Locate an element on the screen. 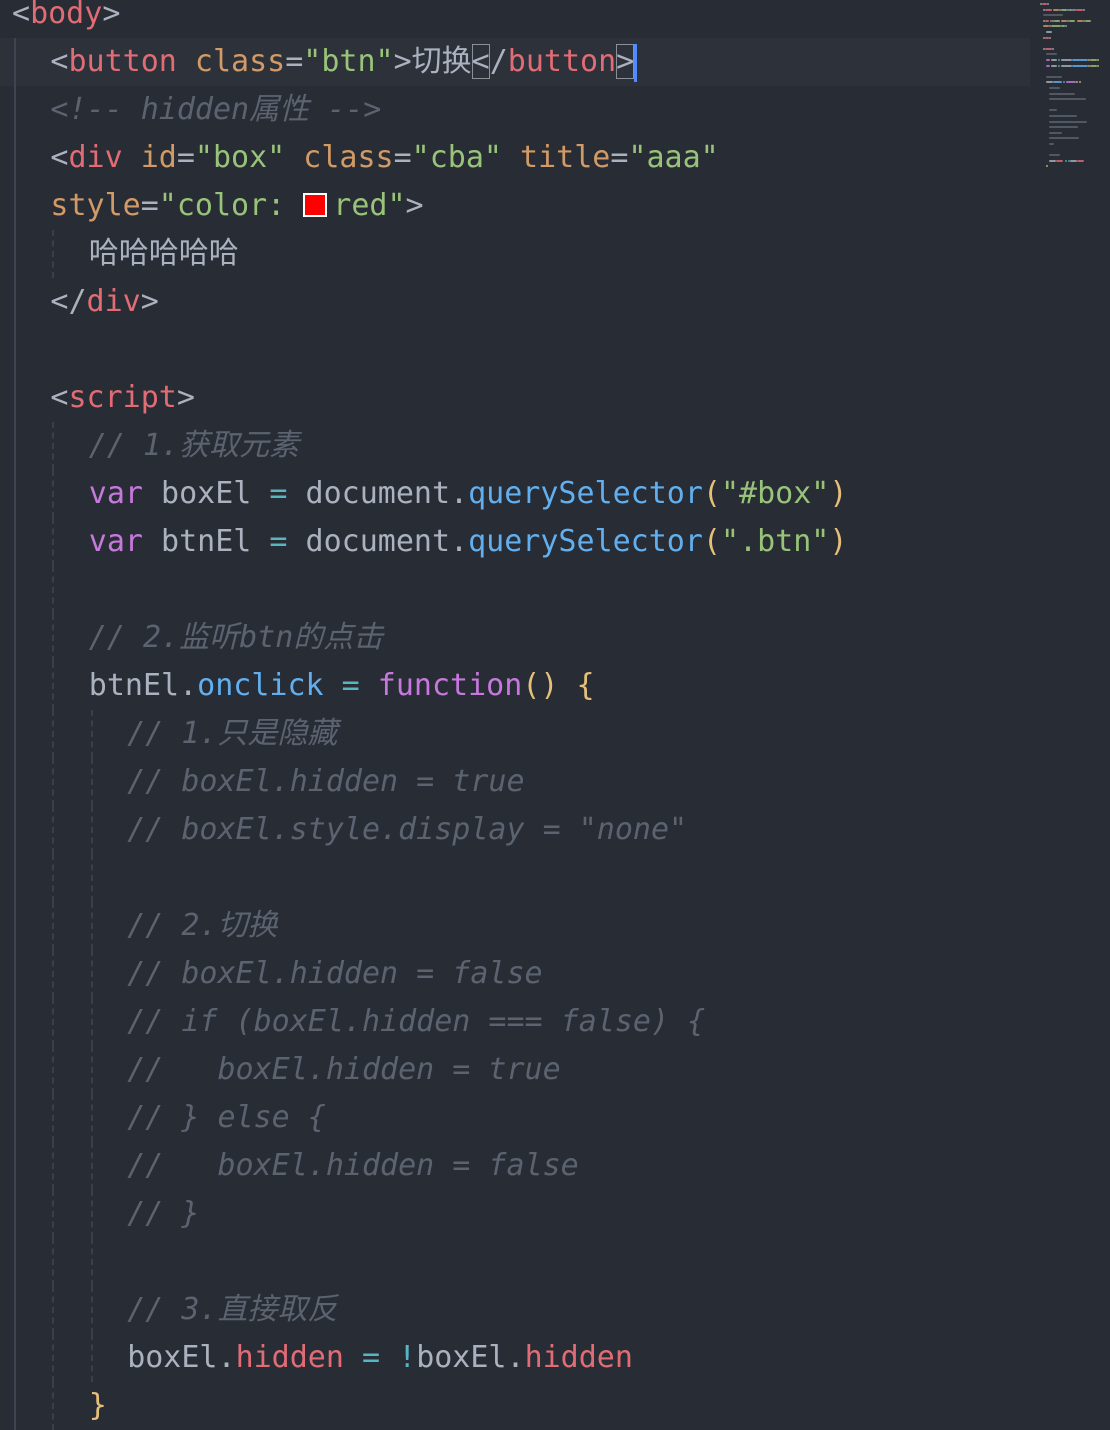 The image size is (1110, 1430). code-token: "btn" is located at coordinates (348, 61).